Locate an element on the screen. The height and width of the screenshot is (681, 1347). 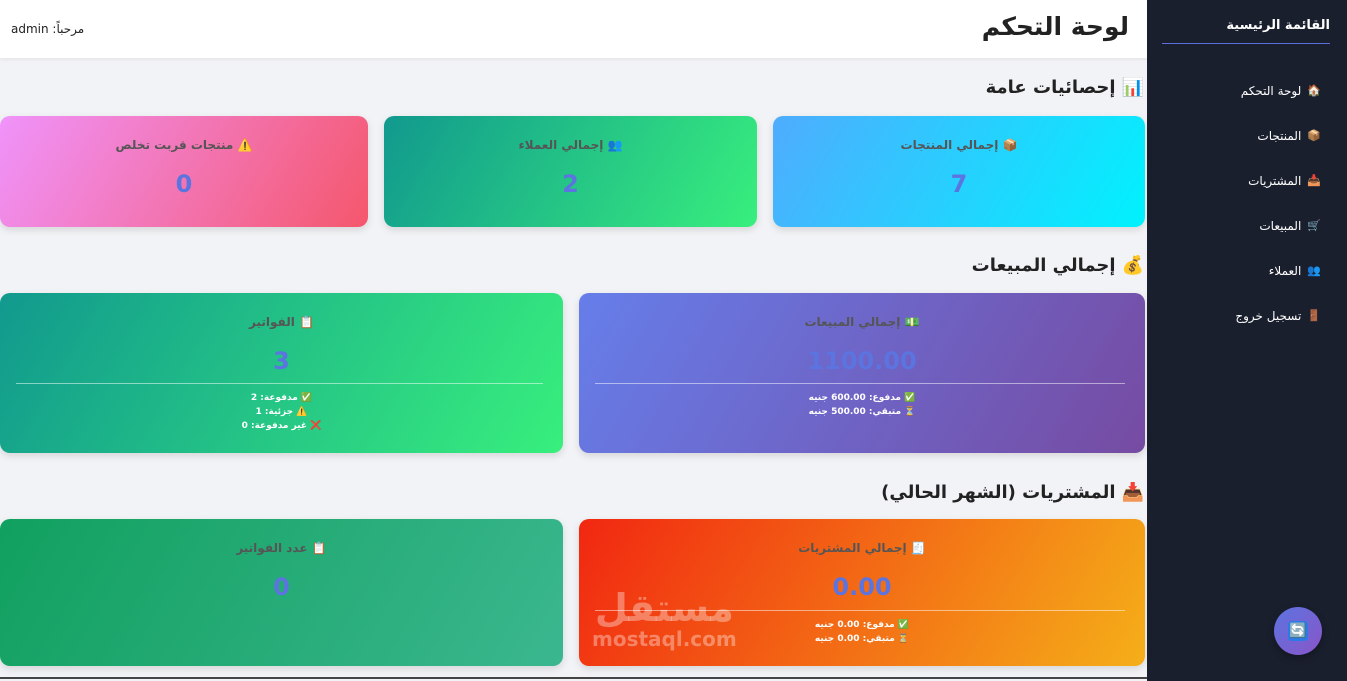
unpaid-invoices: ❌ غير مدفوعة: 0 is located at coordinates (281, 426).